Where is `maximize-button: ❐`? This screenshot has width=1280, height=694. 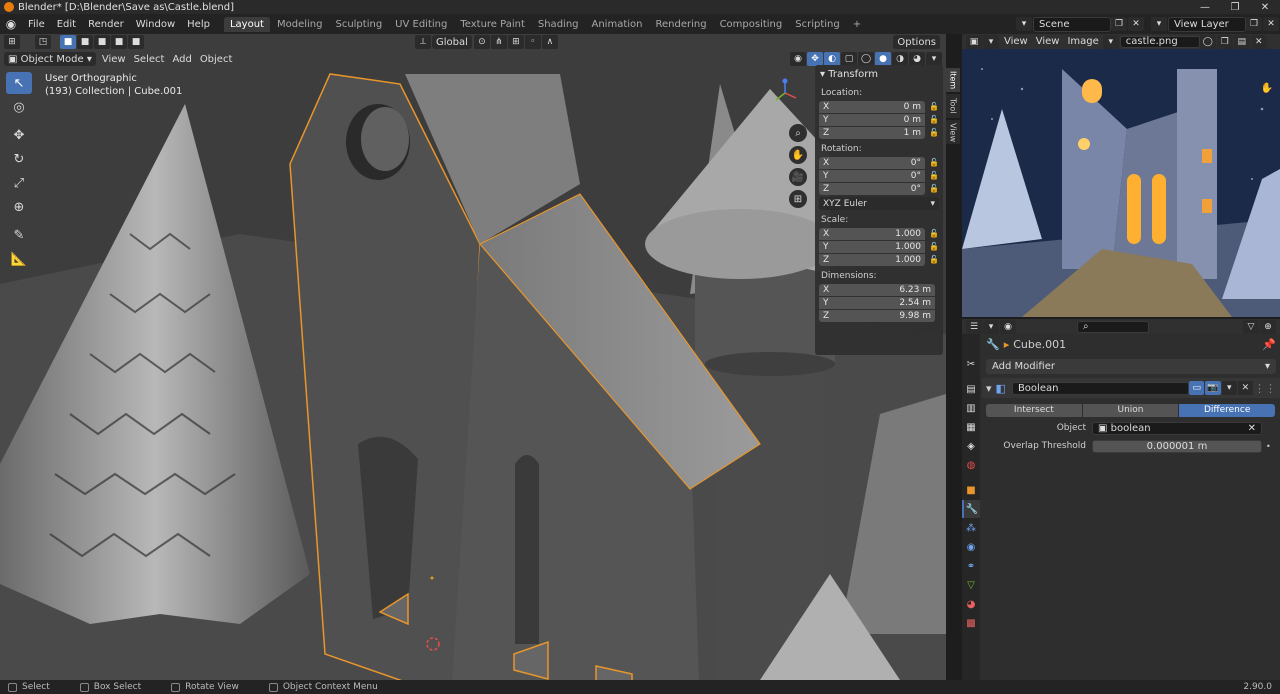 maximize-button: ❐ is located at coordinates (1235, 7).